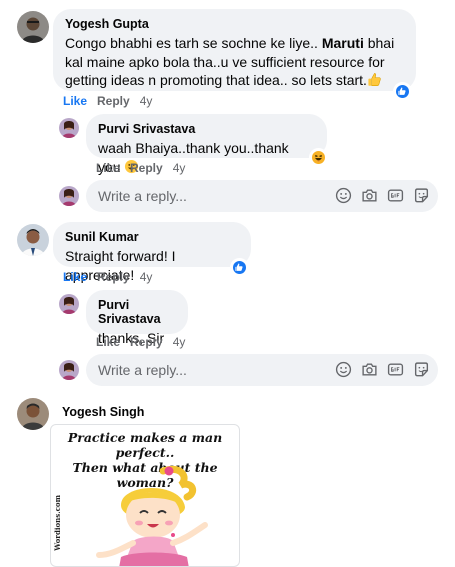  What do you see at coordinates (33, 240) in the screenshot?
I see `avatar-sunil-kumar` at bounding box center [33, 240].